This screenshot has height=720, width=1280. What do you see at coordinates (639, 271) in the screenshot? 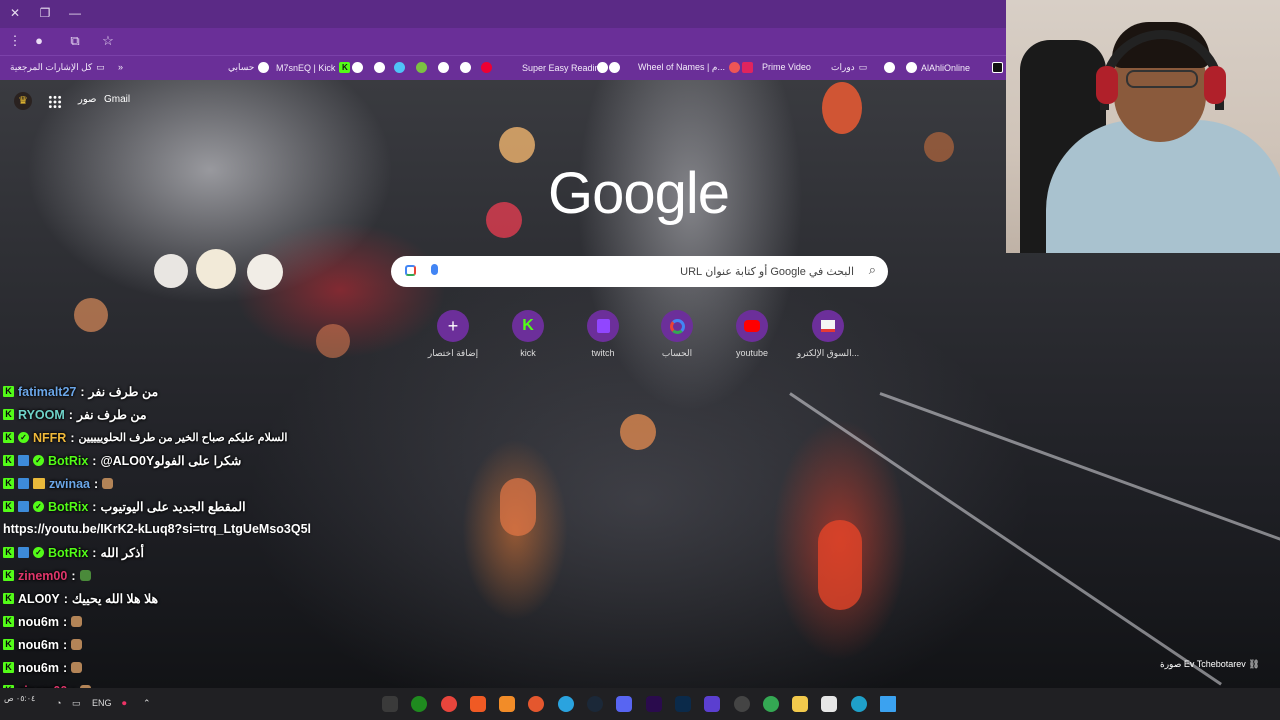
I see `search-box: ⌕ البحث في Google أو كتابة عنوان URL` at bounding box center [639, 271].